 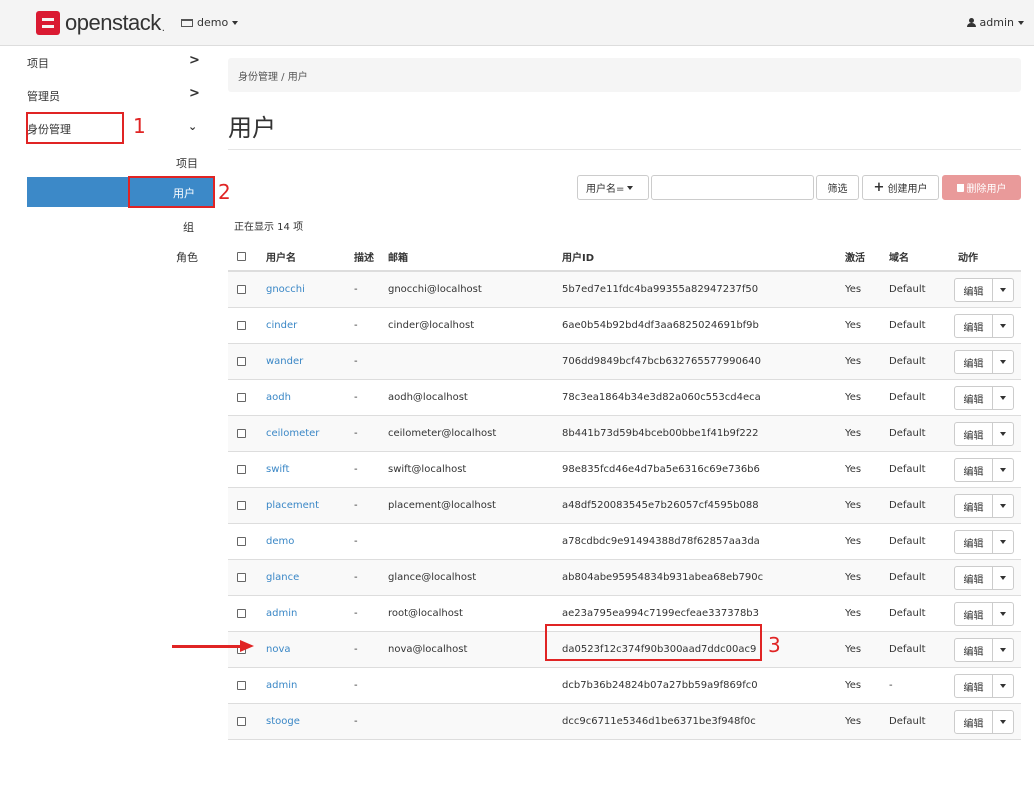 What do you see at coordinates (281, 325) in the screenshot?
I see `cell-username: cinder` at bounding box center [281, 325].